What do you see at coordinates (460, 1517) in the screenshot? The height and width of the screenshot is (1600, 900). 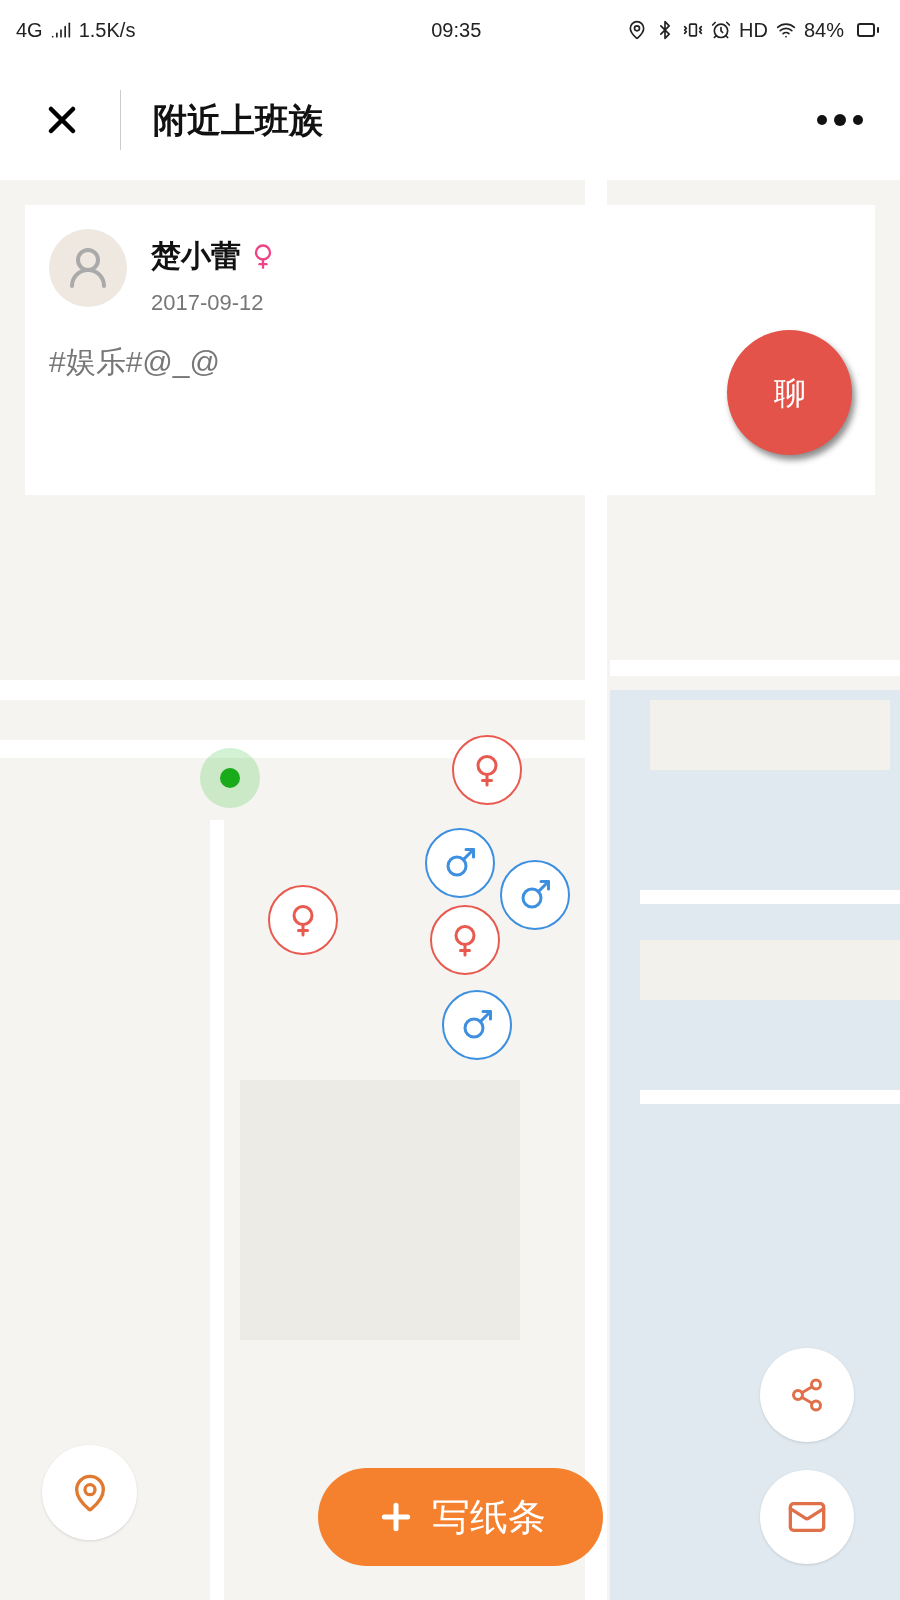 I see `write-note-button: 写纸条` at bounding box center [460, 1517].